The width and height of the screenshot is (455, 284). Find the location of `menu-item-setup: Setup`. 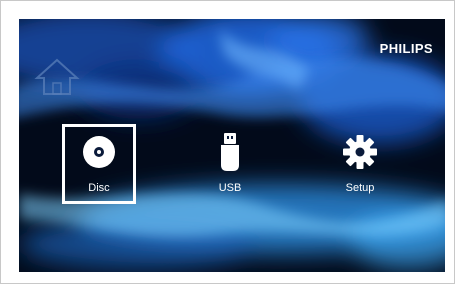

menu-item-setup: Setup is located at coordinates (360, 164).